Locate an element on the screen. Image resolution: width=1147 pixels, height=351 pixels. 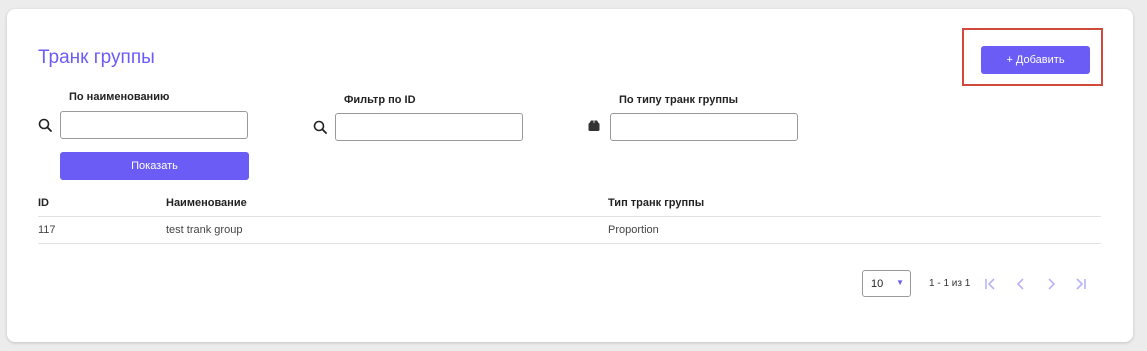
page-title: Транк группы is located at coordinates (96, 57).